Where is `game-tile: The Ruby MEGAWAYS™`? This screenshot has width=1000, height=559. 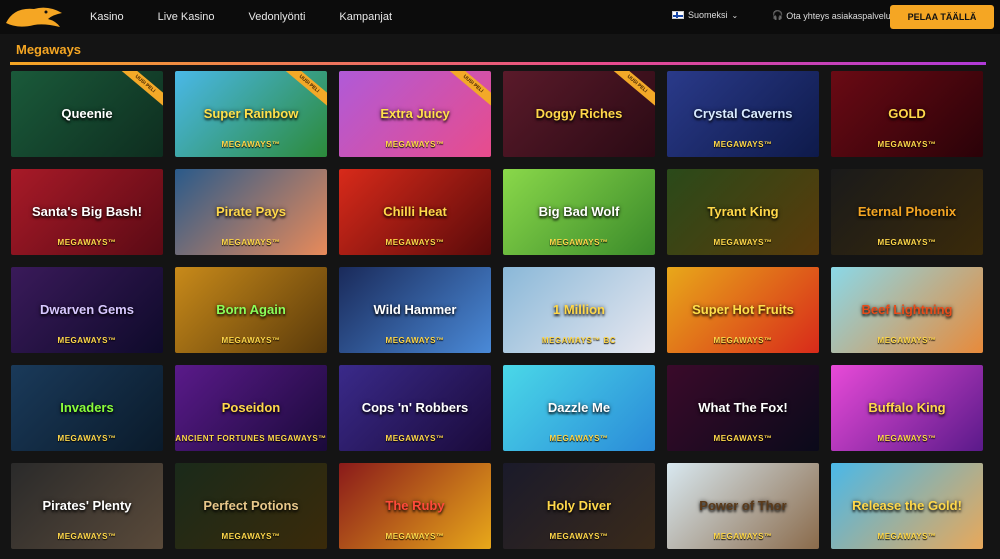
game-tile: The Ruby MEGAWAYS™ is located at coordinates (415, 506).